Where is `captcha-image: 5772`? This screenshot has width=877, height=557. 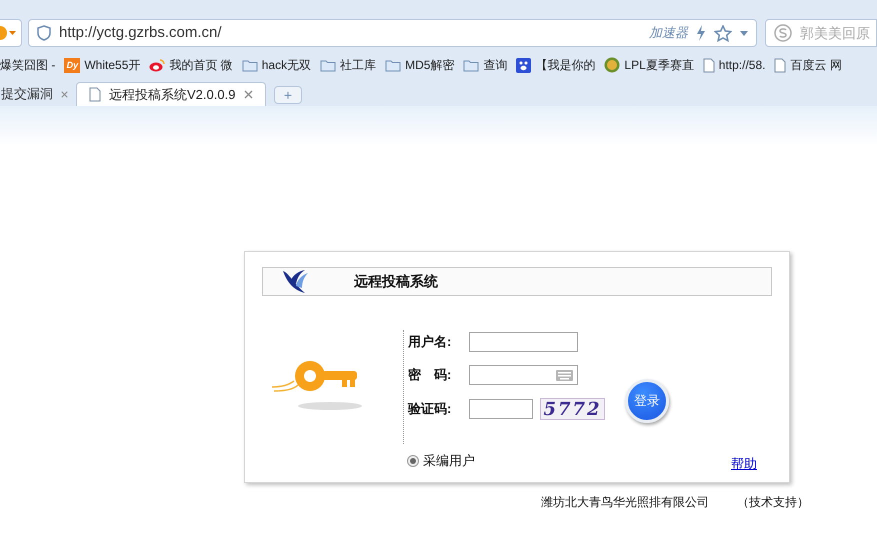 captcha-image: 5772 is located at coordinates (572, 409).